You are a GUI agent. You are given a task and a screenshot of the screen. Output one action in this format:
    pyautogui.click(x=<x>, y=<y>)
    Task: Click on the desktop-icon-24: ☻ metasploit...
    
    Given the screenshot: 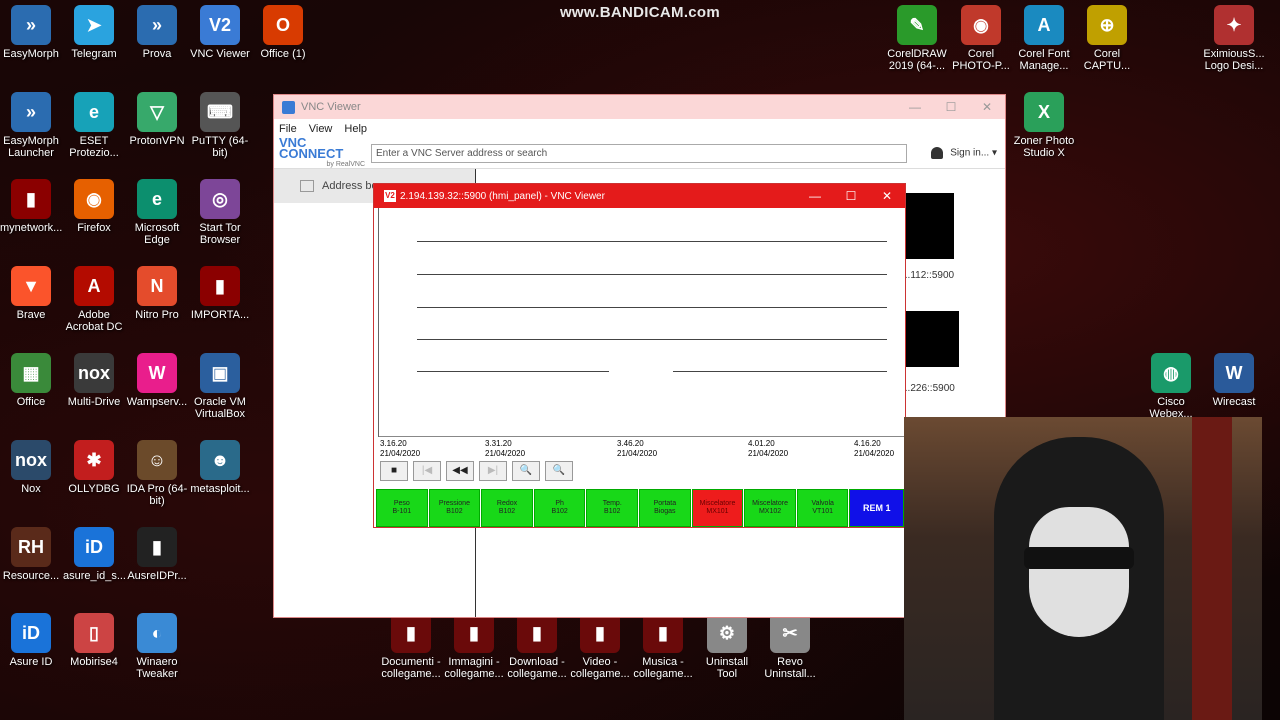 What is the action you would take?
    pyautogui.click(x=220, y=467)
    